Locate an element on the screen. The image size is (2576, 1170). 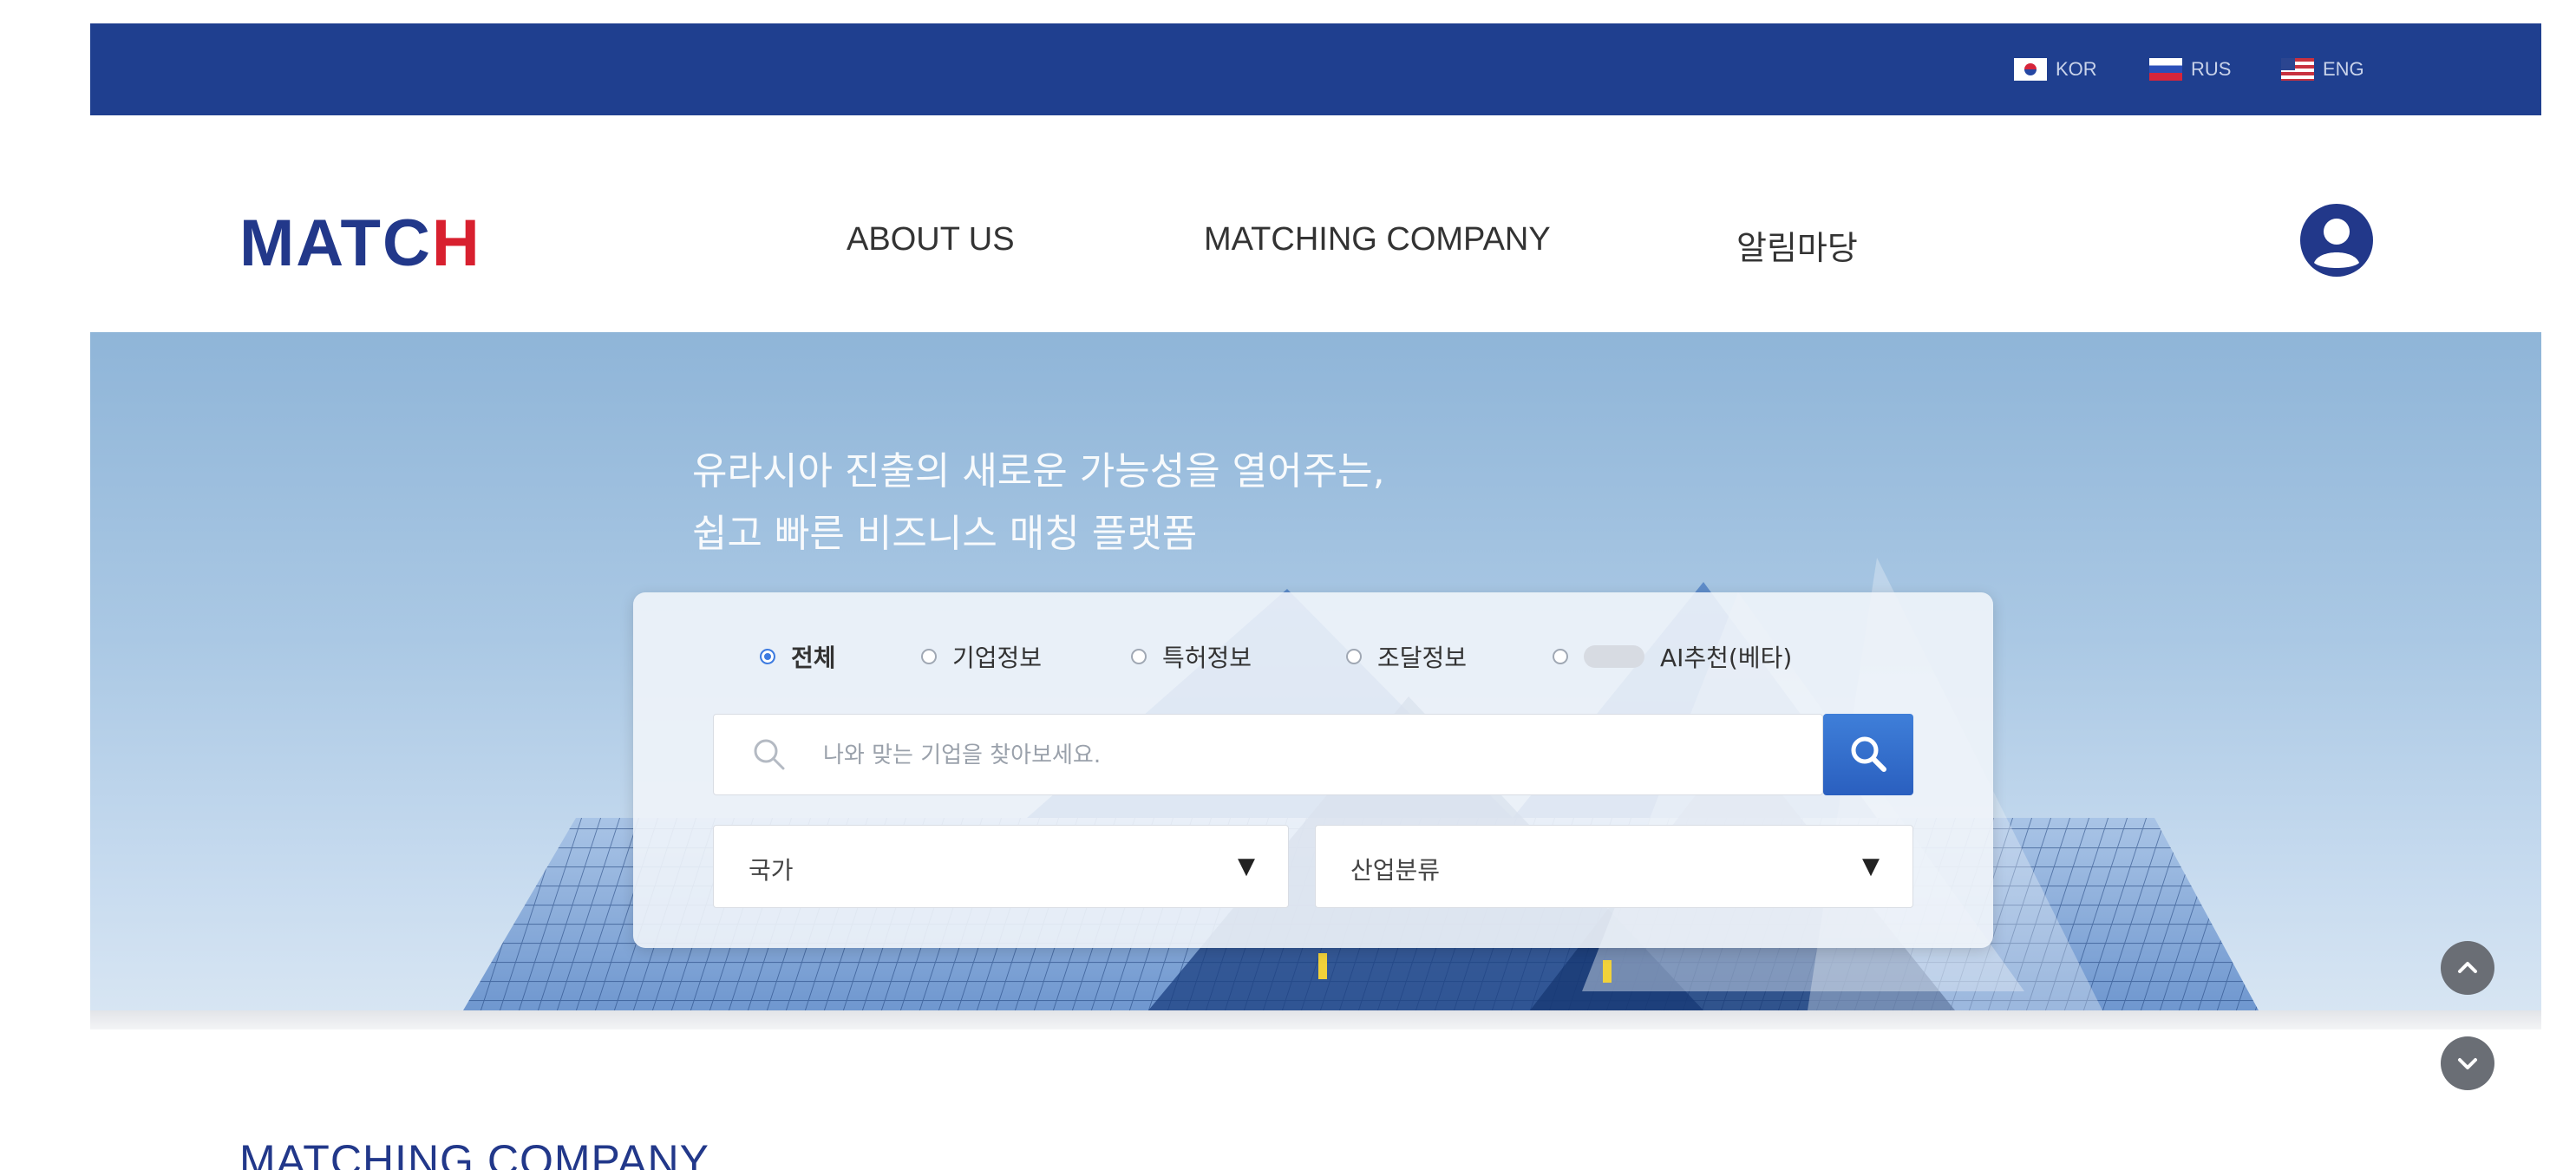
filter-company-label: 기업정보 is located at coordinates (997, 658).